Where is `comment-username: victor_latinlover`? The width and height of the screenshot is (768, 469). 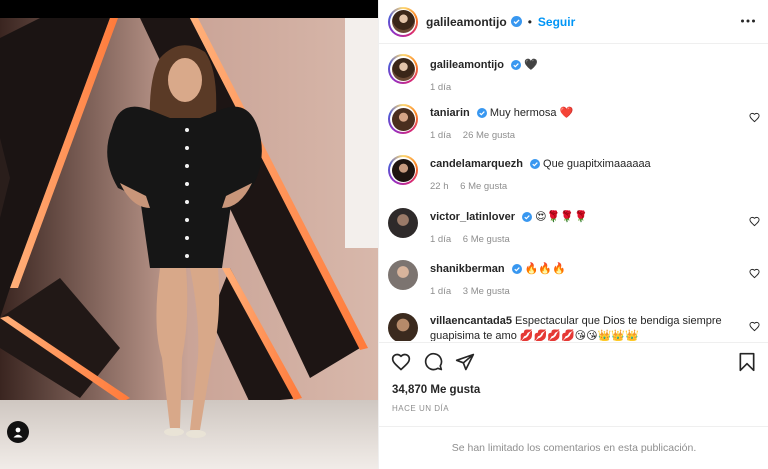 comment-username: victor_latinlover is located at coordinates (472, 217).